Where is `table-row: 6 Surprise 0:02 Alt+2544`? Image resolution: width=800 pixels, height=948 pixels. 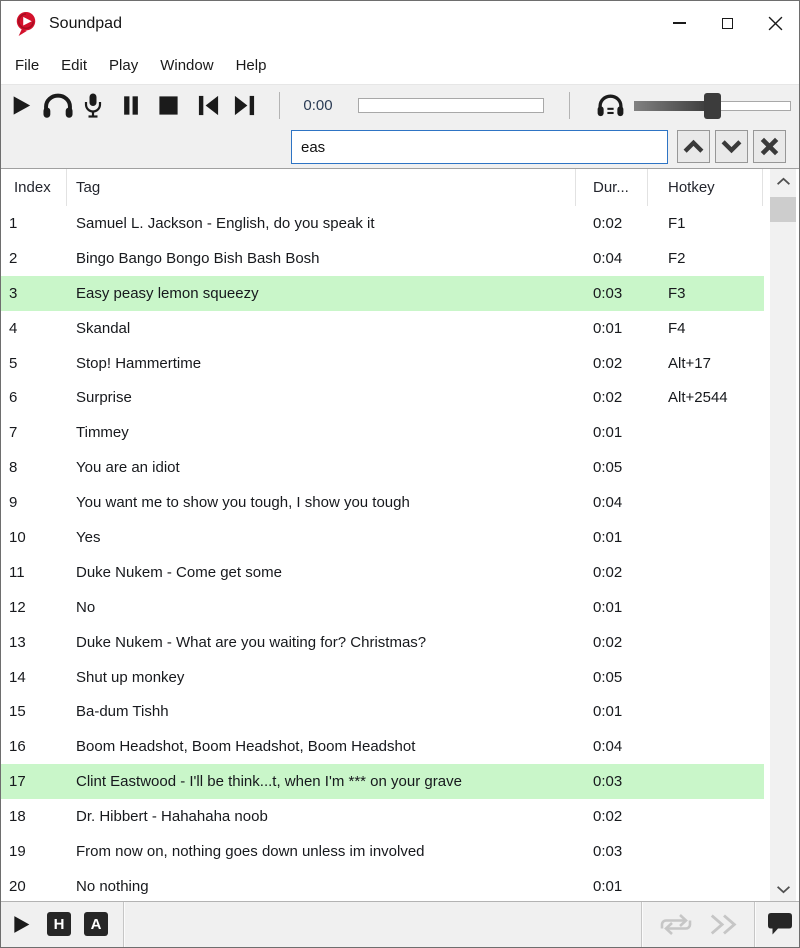 table-row: 6 Surprise 0:02 Alt+2544 is located at coordinates (382, 398).